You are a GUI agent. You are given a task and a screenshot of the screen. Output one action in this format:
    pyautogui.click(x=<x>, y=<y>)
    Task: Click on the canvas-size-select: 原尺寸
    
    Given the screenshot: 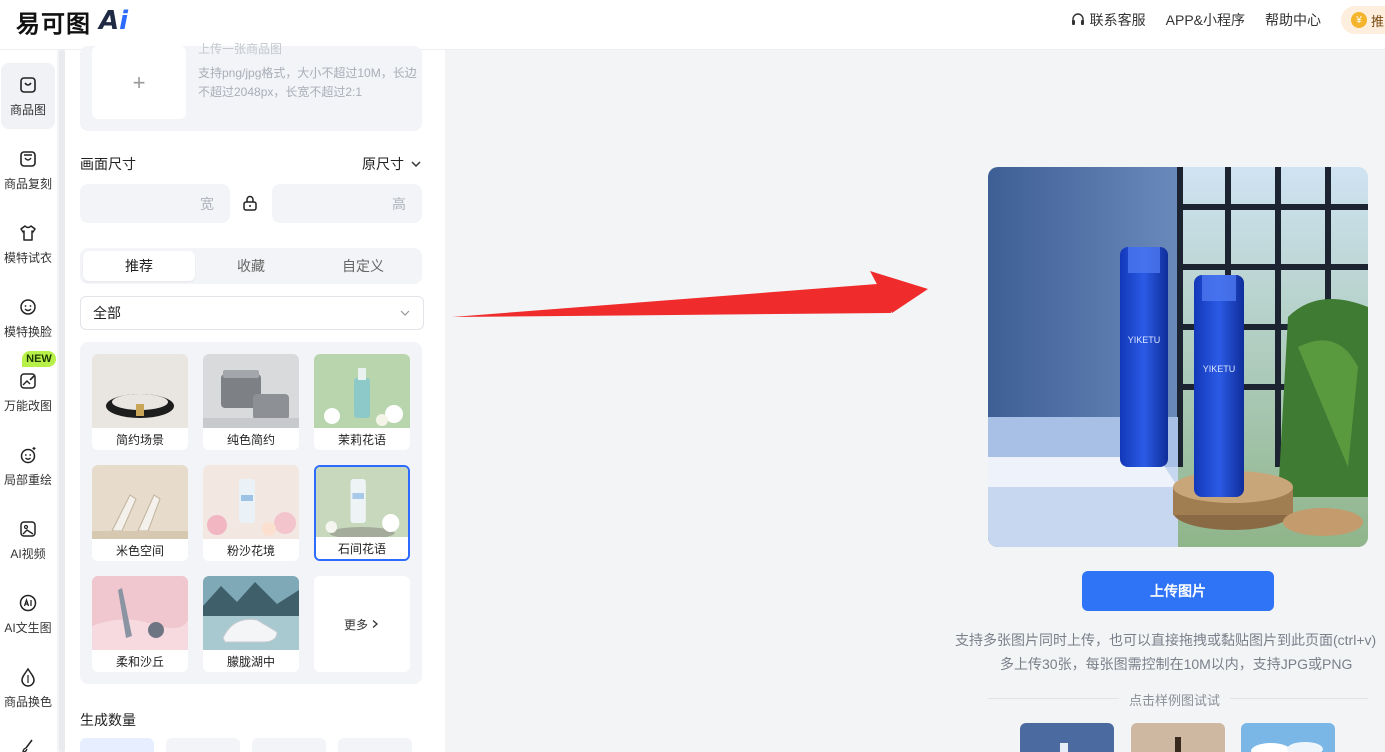 What is the action you would take?
    pyautogui.click(x=392, y=164)
    